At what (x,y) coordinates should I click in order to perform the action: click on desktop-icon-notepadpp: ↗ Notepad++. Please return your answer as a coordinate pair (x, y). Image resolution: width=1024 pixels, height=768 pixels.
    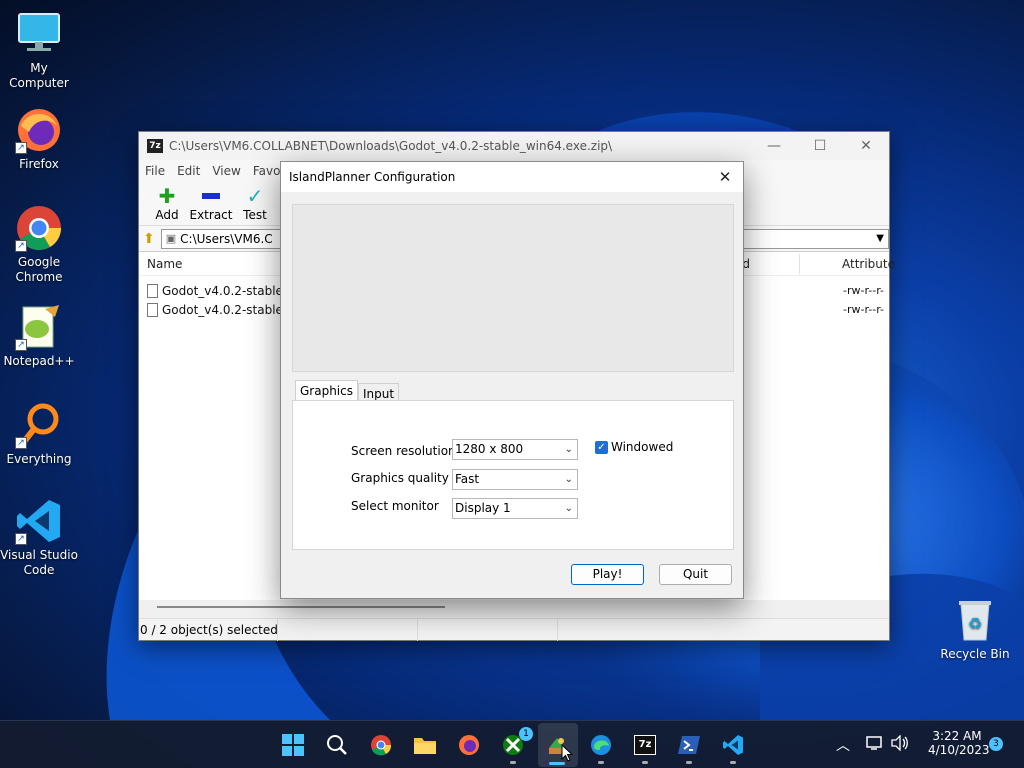
    Looking at the image, I should click on (39, 336).